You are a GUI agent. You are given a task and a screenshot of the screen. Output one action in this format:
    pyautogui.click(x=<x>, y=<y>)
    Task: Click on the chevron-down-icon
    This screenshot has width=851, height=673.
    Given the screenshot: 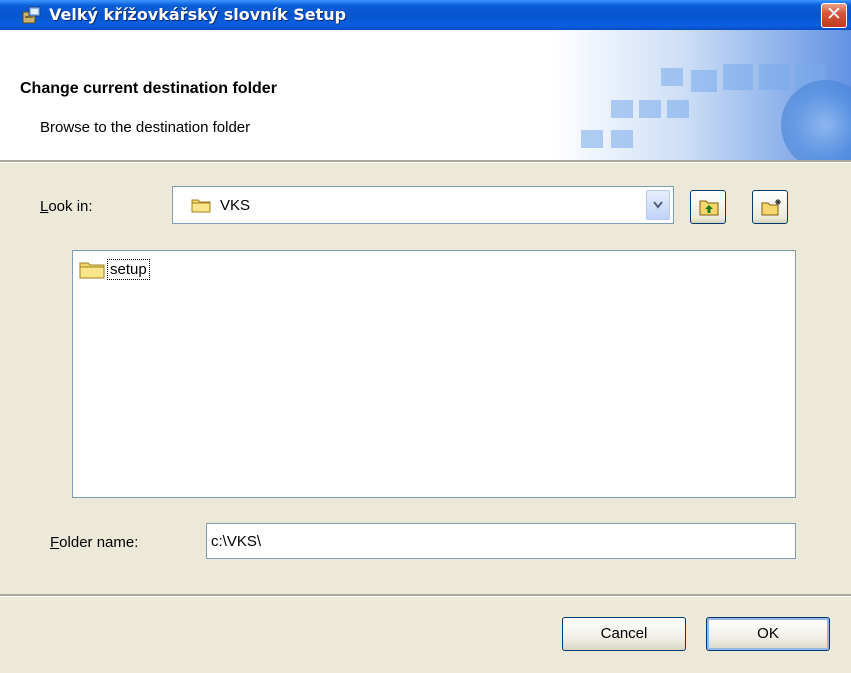 What is the action you would take?
    pyautogui.click(x=658, y=205)
    